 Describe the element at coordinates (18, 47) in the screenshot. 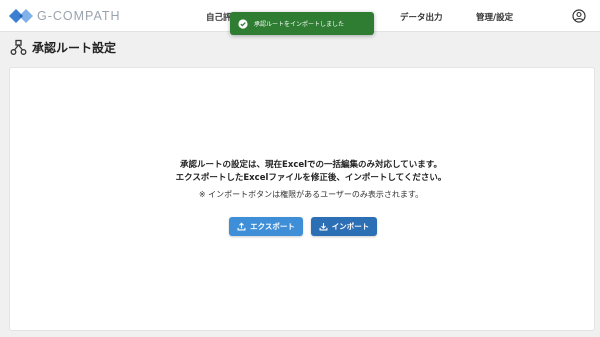

I see `share-flow-icon` at that location.